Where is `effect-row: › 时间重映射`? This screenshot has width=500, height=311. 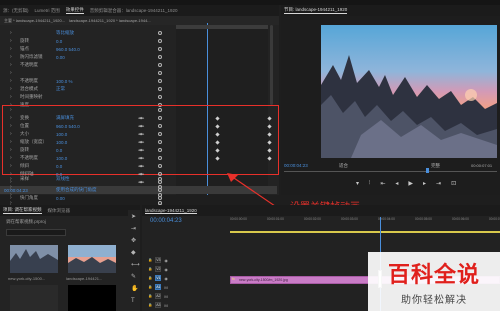
effect-row: › 时间重映射 is located at coordinates (88, 97).